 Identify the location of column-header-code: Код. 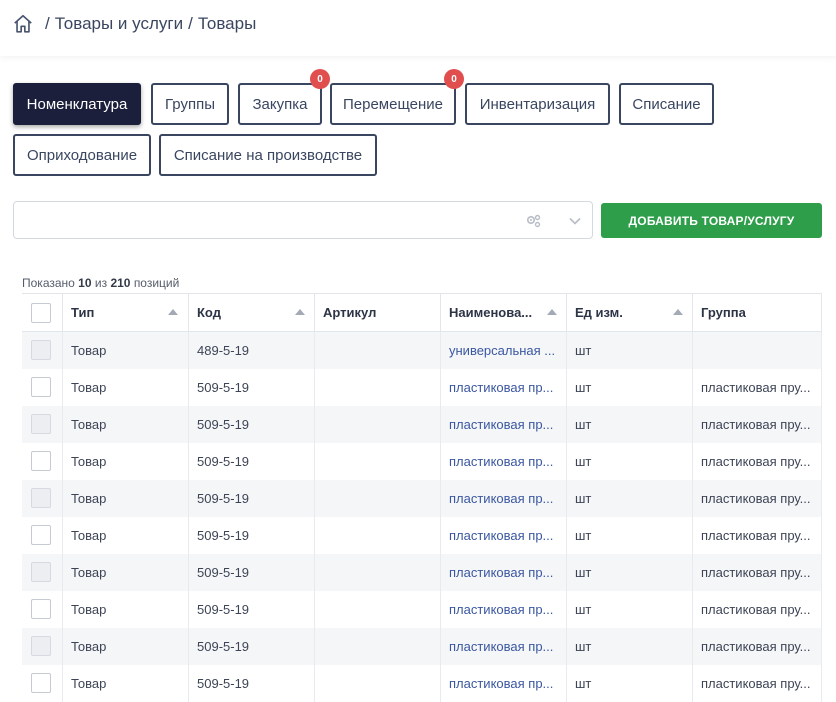
(252, 312).